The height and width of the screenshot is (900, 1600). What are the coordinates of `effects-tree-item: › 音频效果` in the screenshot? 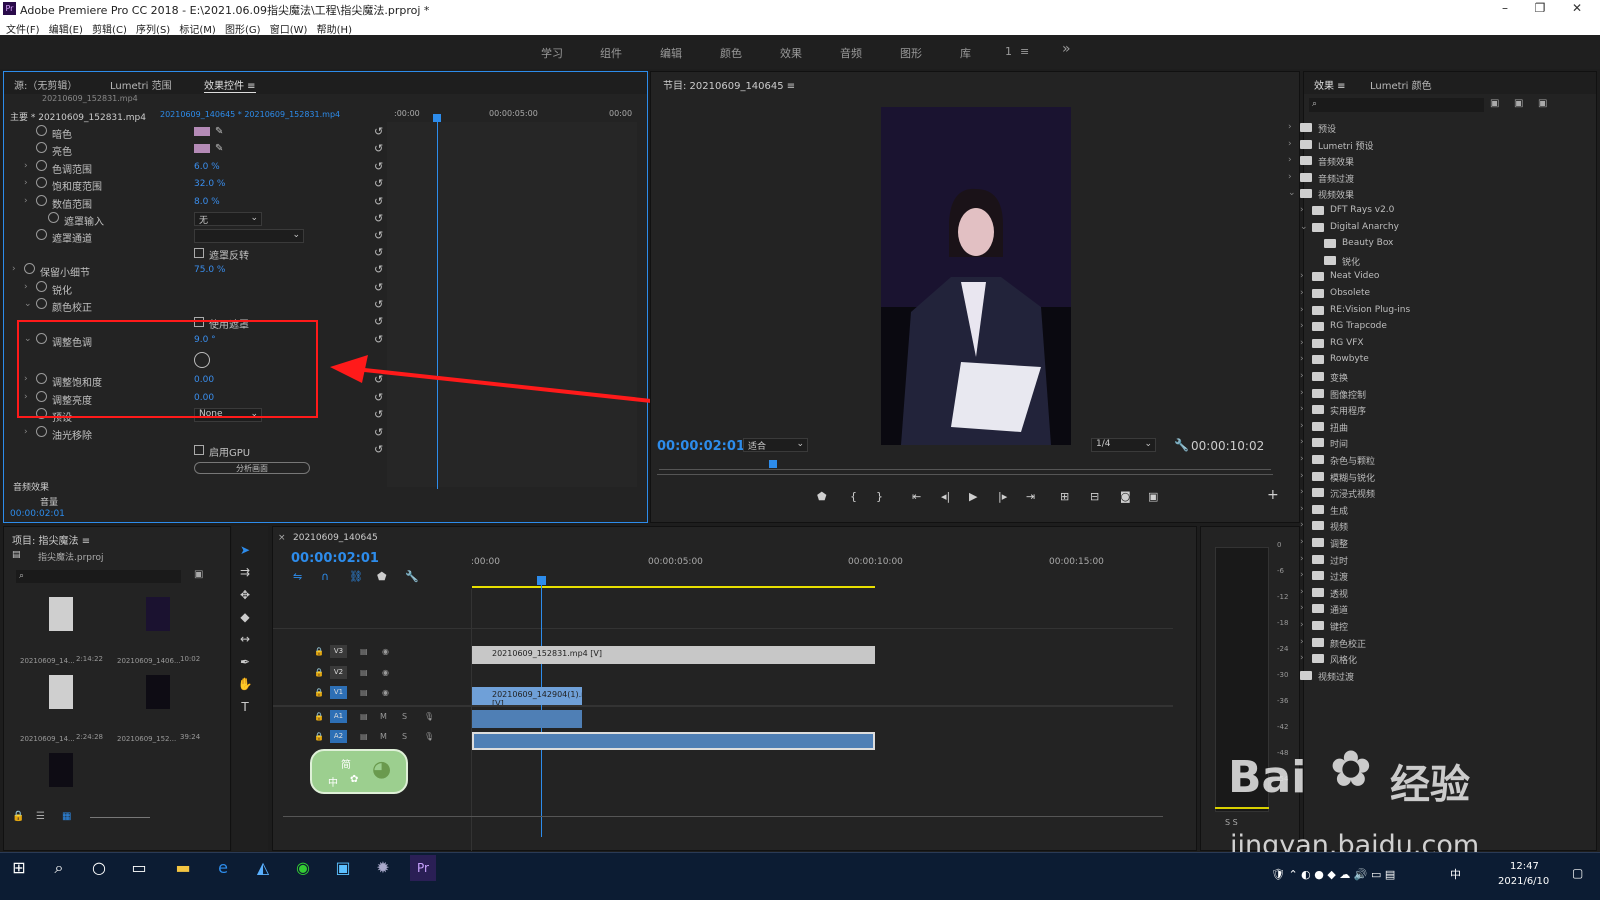 It's located at (1428, 162).